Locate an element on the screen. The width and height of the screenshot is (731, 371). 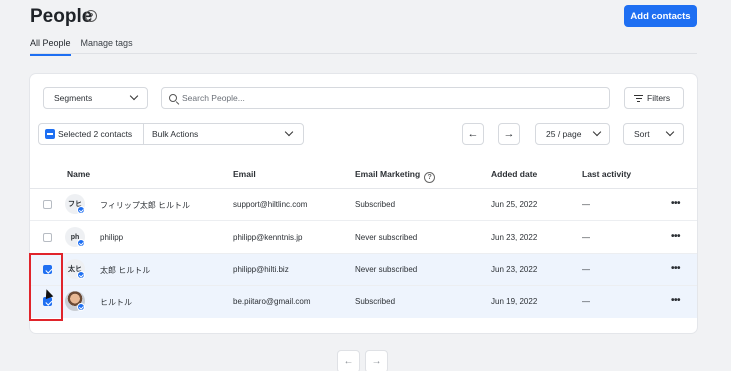
pagination-prev-button: ← is located at coordinates (348, 360).